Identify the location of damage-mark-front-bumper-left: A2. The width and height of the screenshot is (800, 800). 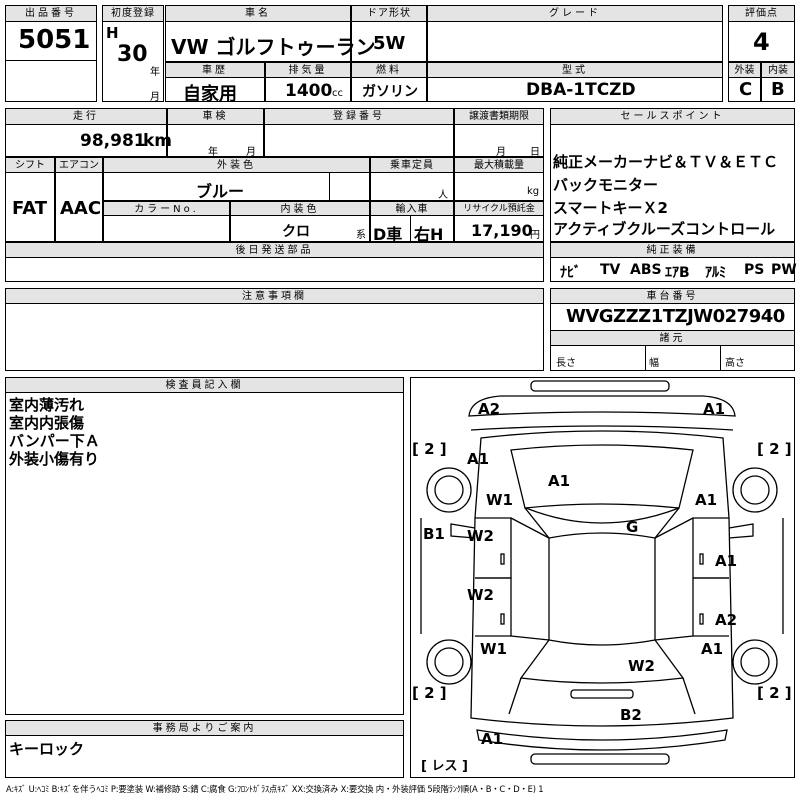
(489, 409).